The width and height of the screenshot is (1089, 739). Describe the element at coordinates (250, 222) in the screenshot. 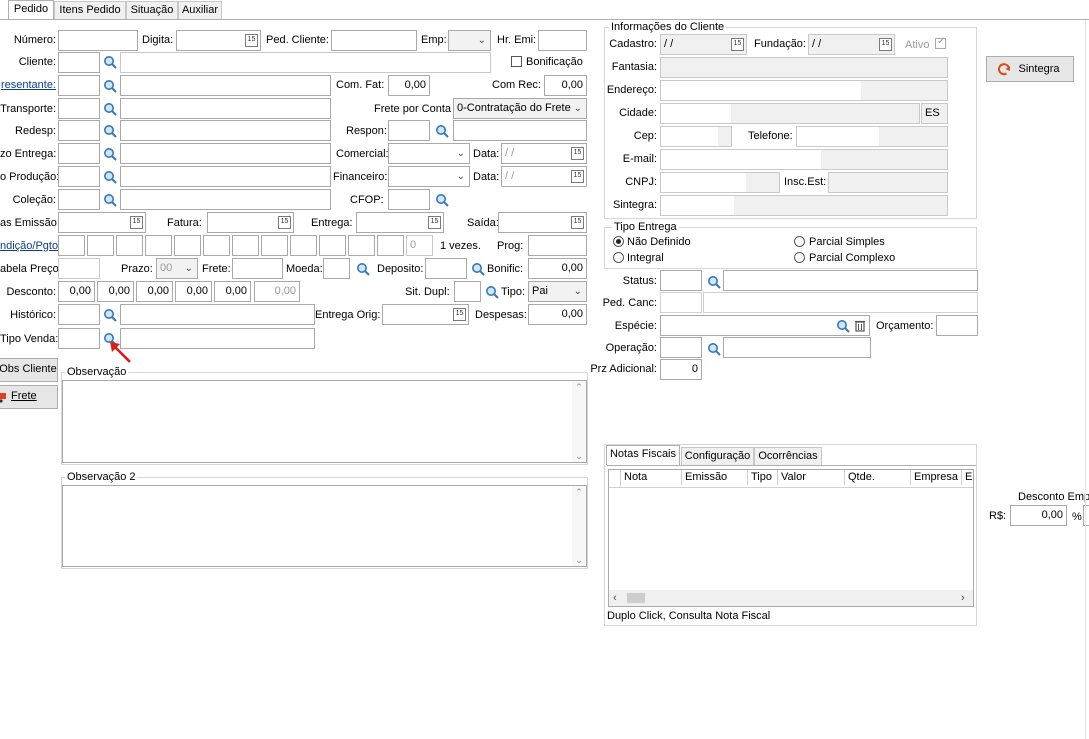

I see `fatura-date-input: 15` at that location.